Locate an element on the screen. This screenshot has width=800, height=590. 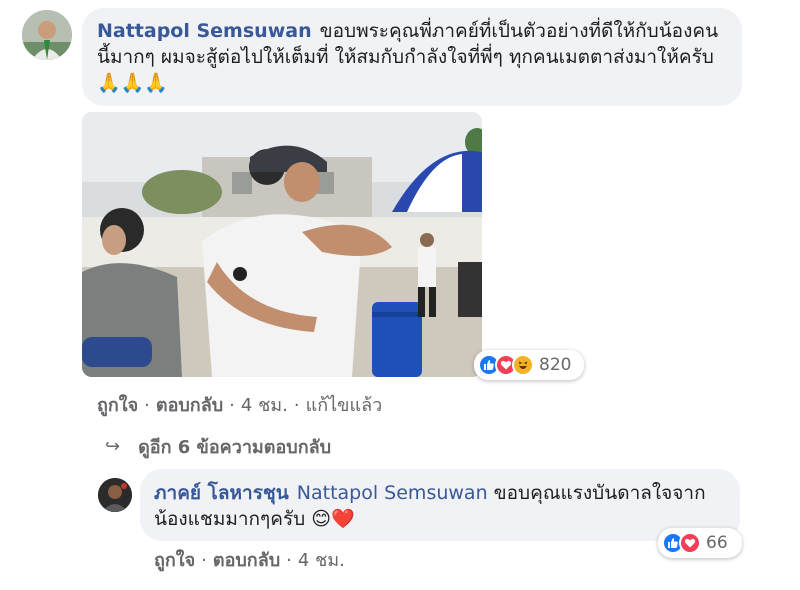
haha-icon is located at coordinates (523, 365).